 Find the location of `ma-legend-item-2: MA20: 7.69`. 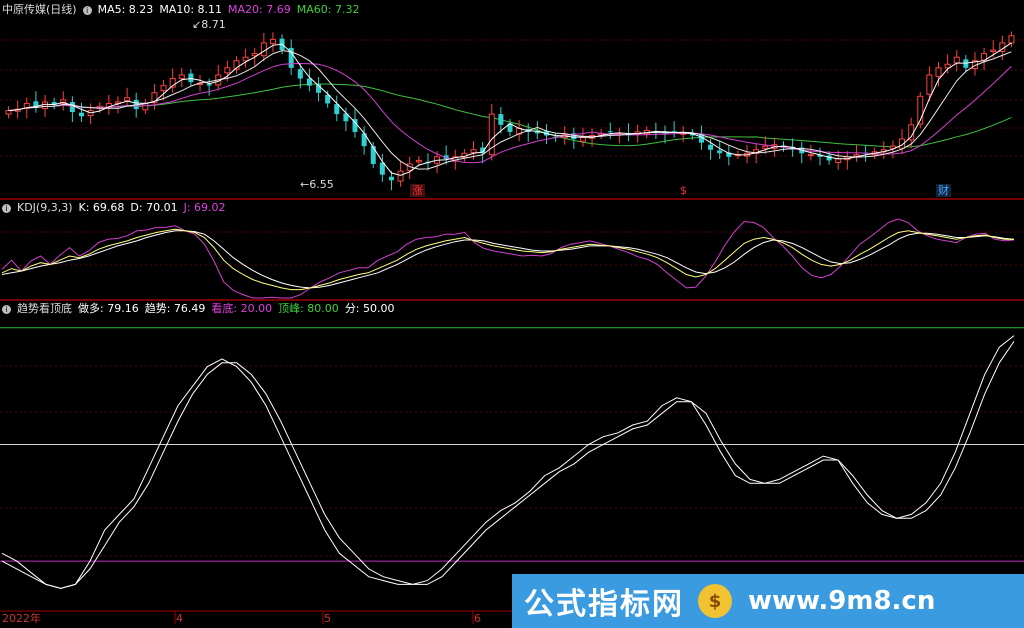

ma-legend-item-2: MA20: 7.69 is located at coordinates (259, 9).